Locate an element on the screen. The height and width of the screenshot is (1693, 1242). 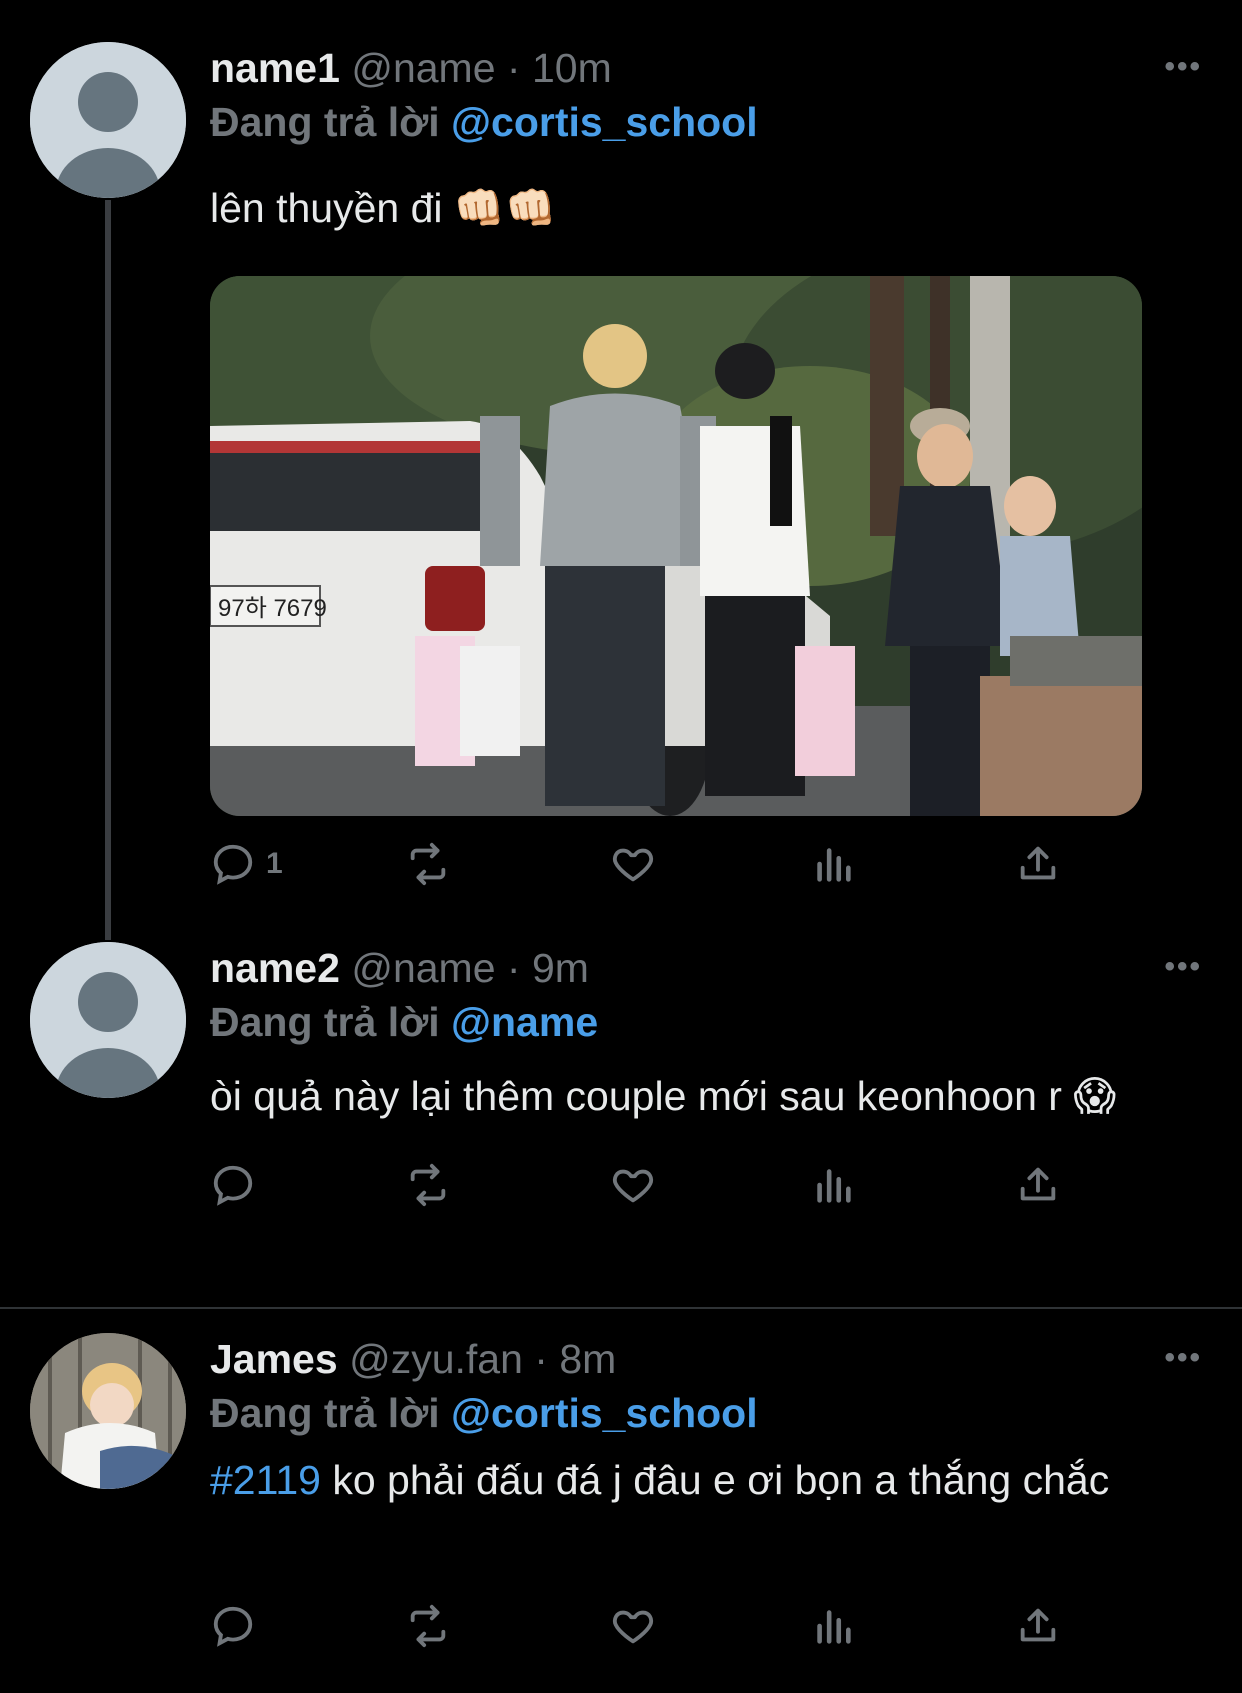
thread-line is located at coordinates (108, 570).